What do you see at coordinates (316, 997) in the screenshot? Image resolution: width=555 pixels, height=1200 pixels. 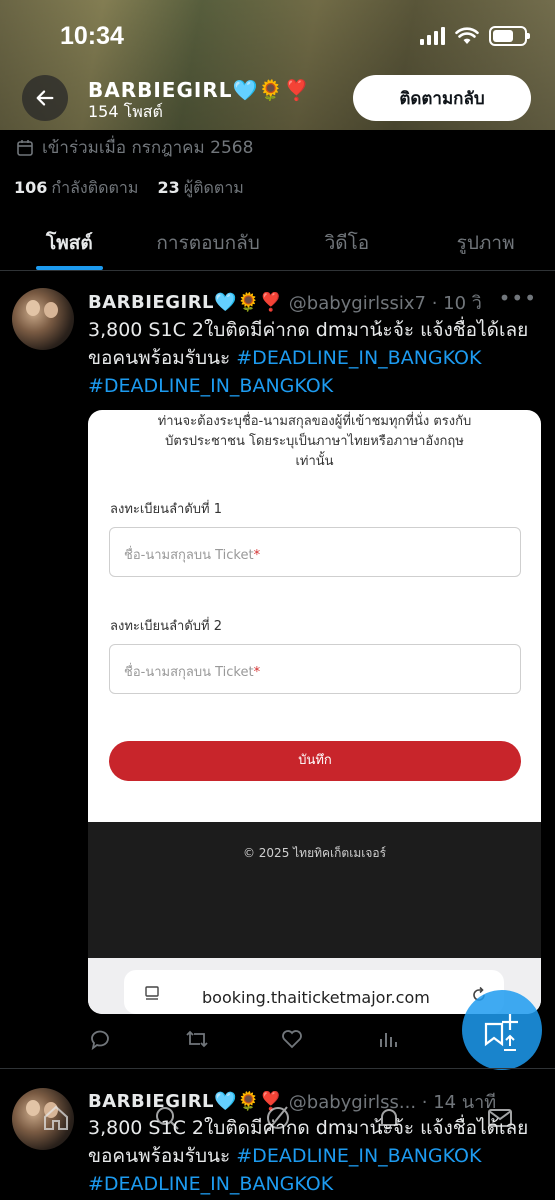 I see `image-url-text: booking.thaiticketmajor.com` at bounding box center [316, 997].